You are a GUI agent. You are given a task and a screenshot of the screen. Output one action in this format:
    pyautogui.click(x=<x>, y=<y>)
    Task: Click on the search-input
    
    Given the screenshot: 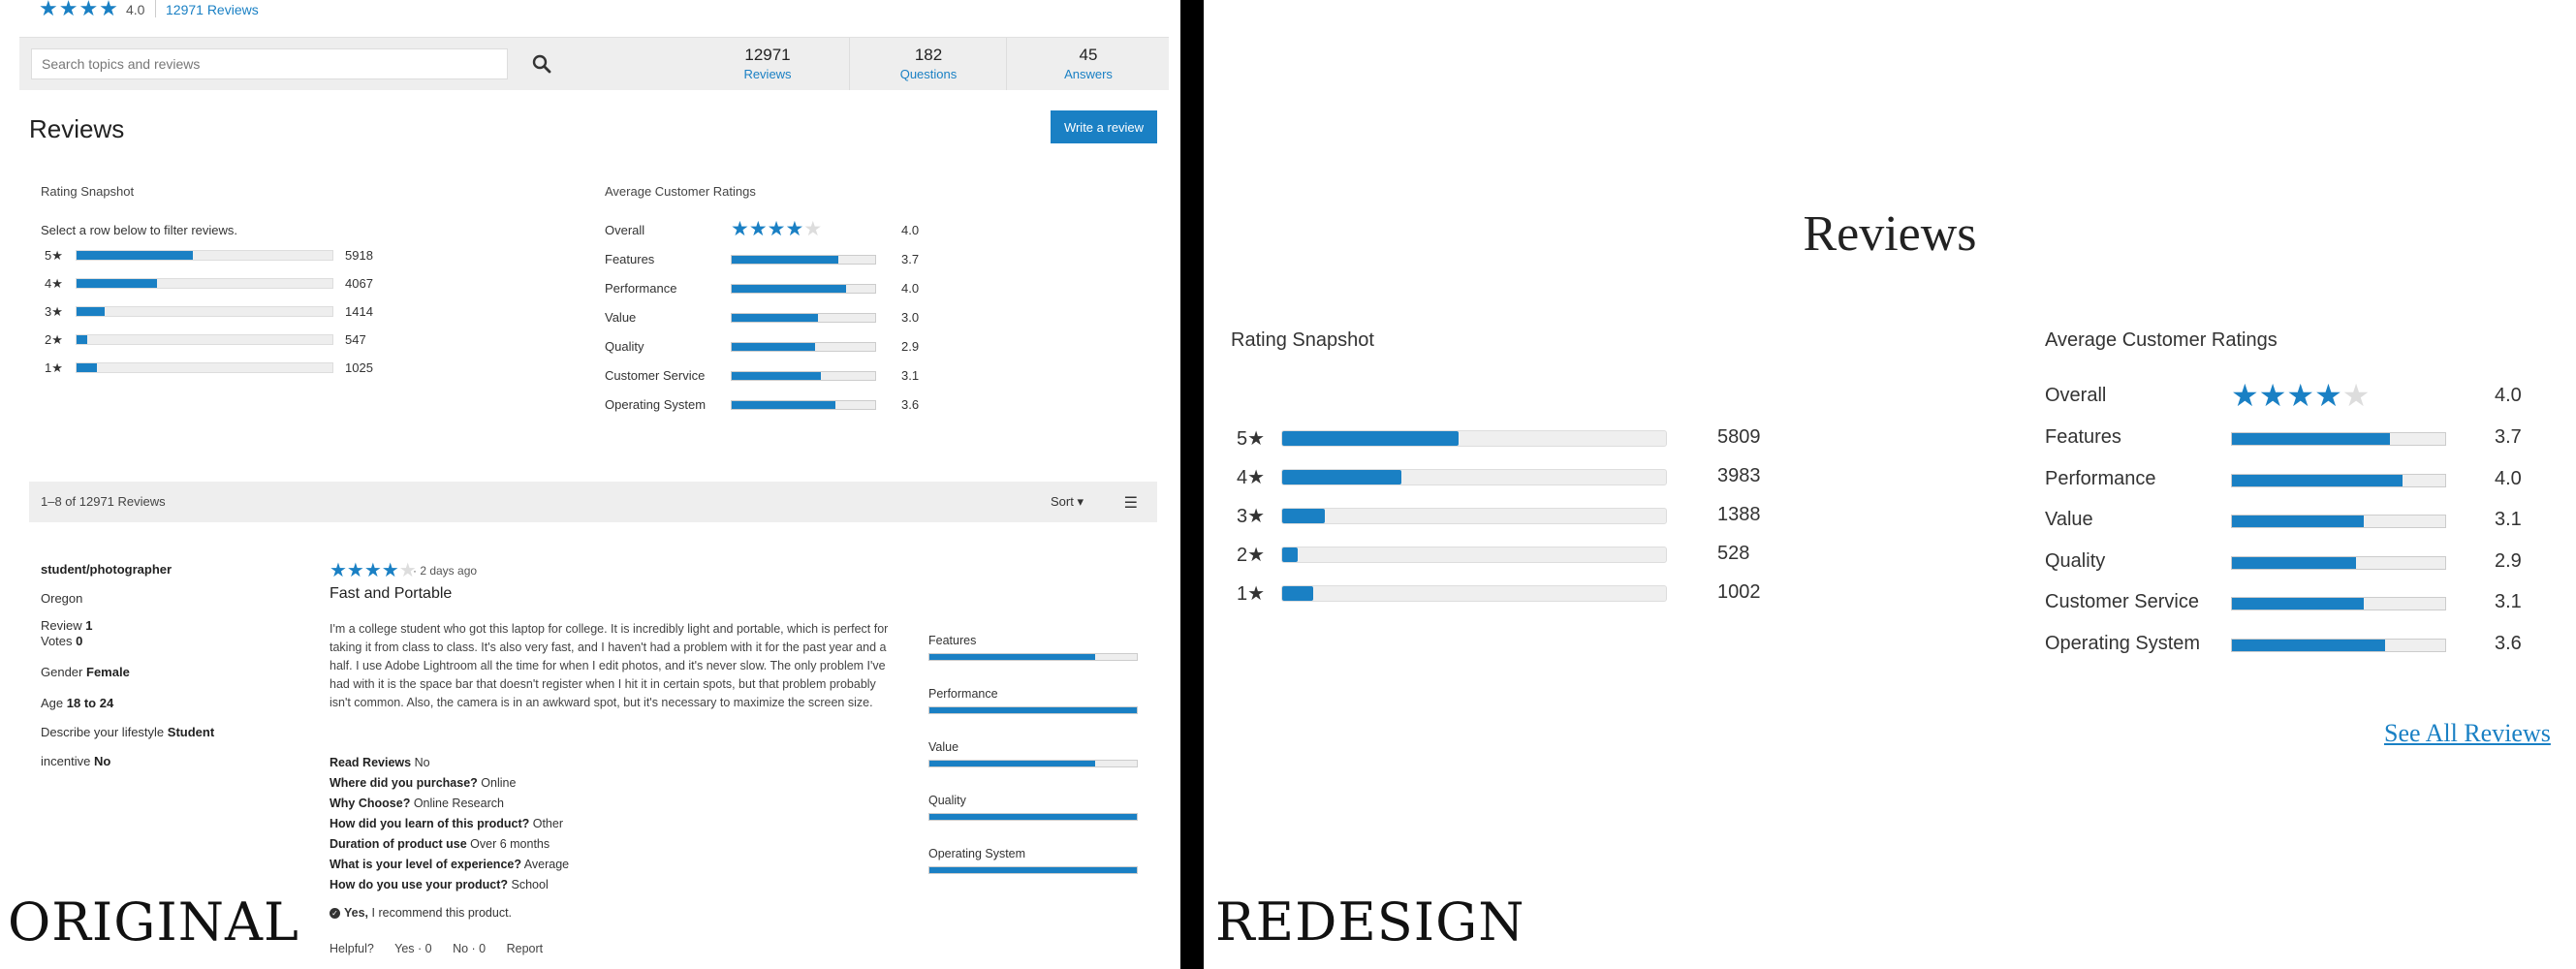 What is the action you would take?
    pyautogui.click(x=269, y=64)
    